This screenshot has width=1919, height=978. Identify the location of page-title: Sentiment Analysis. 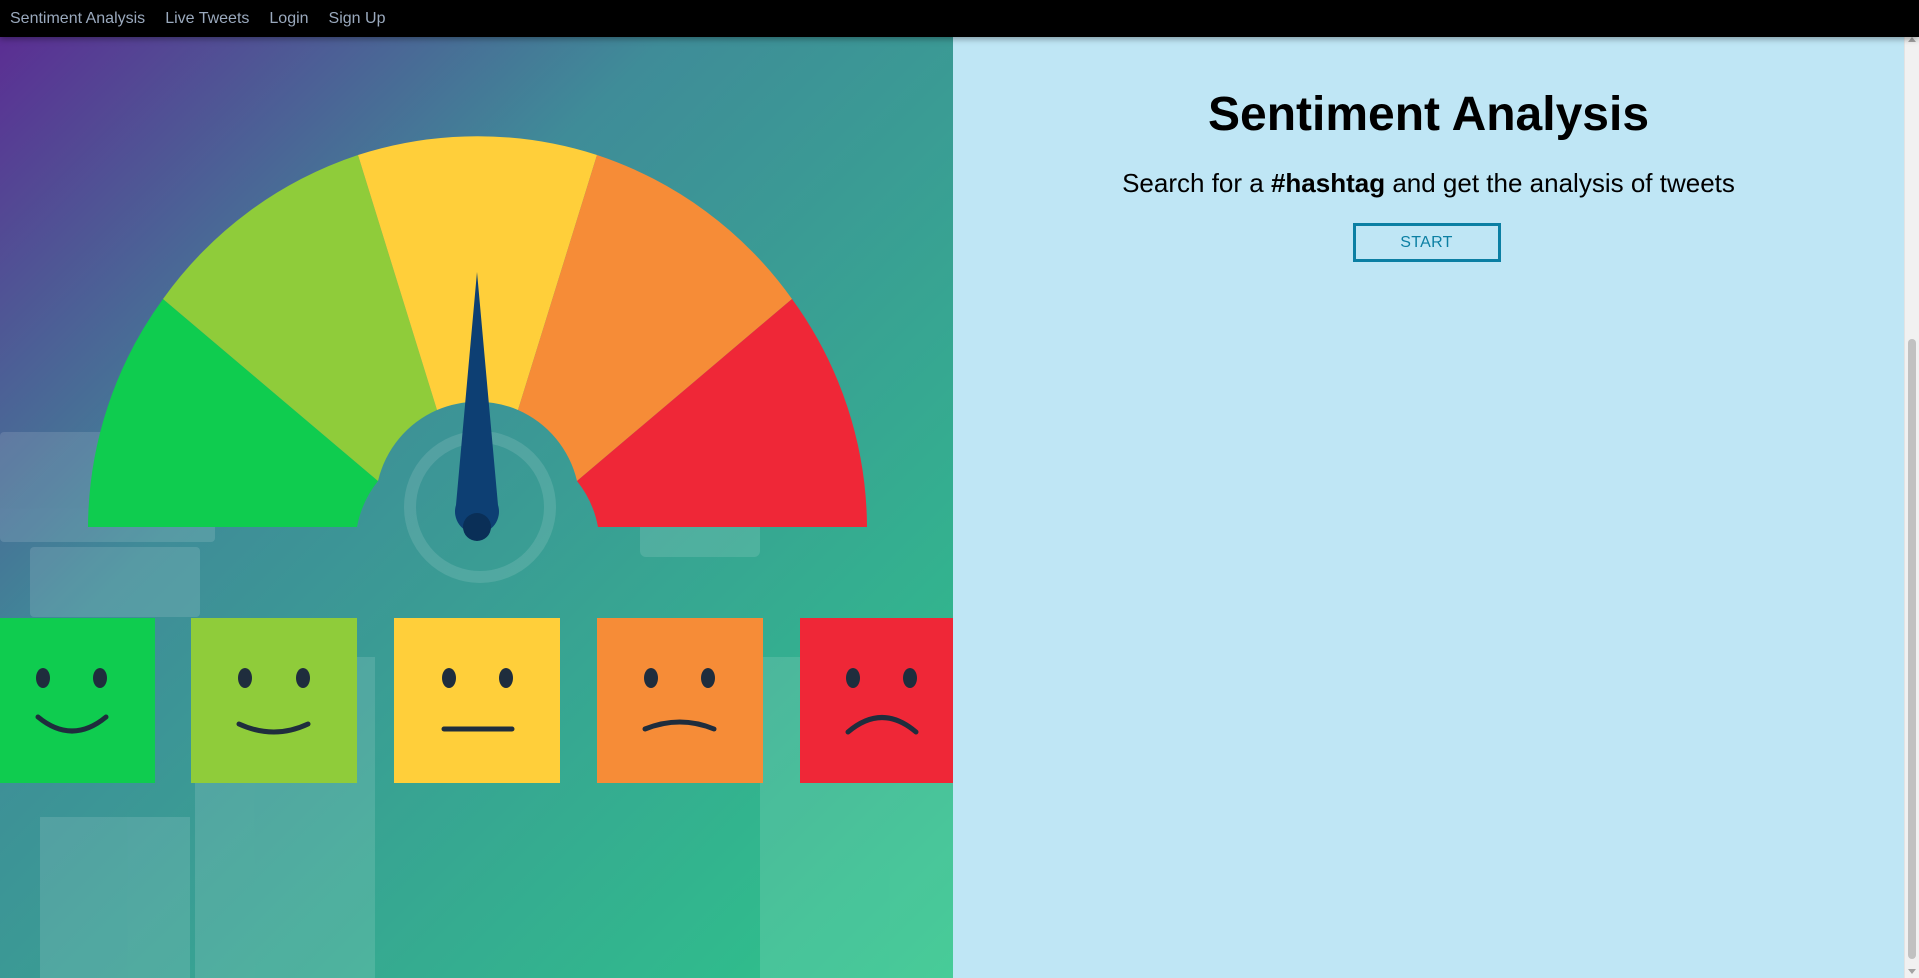
(1428, 114).